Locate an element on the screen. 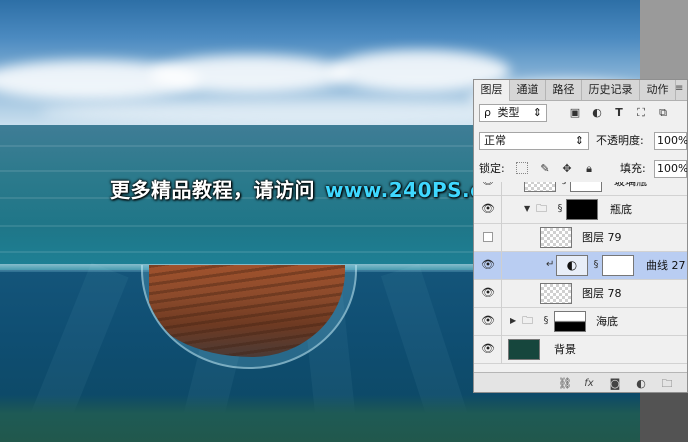 The width and height of the screenshot is (688, 442). filter-shape-icon: ⛶ is located at coordinates (641, 113).